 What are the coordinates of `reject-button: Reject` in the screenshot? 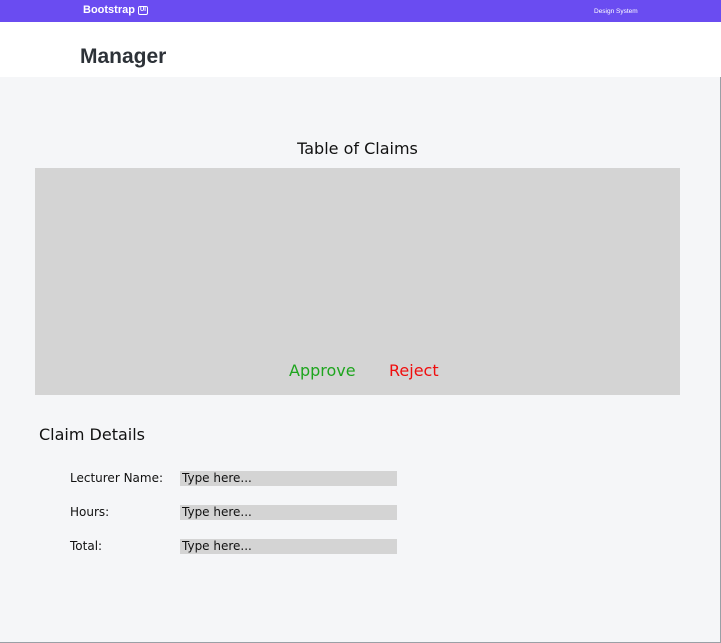 It's located at (414, 371).